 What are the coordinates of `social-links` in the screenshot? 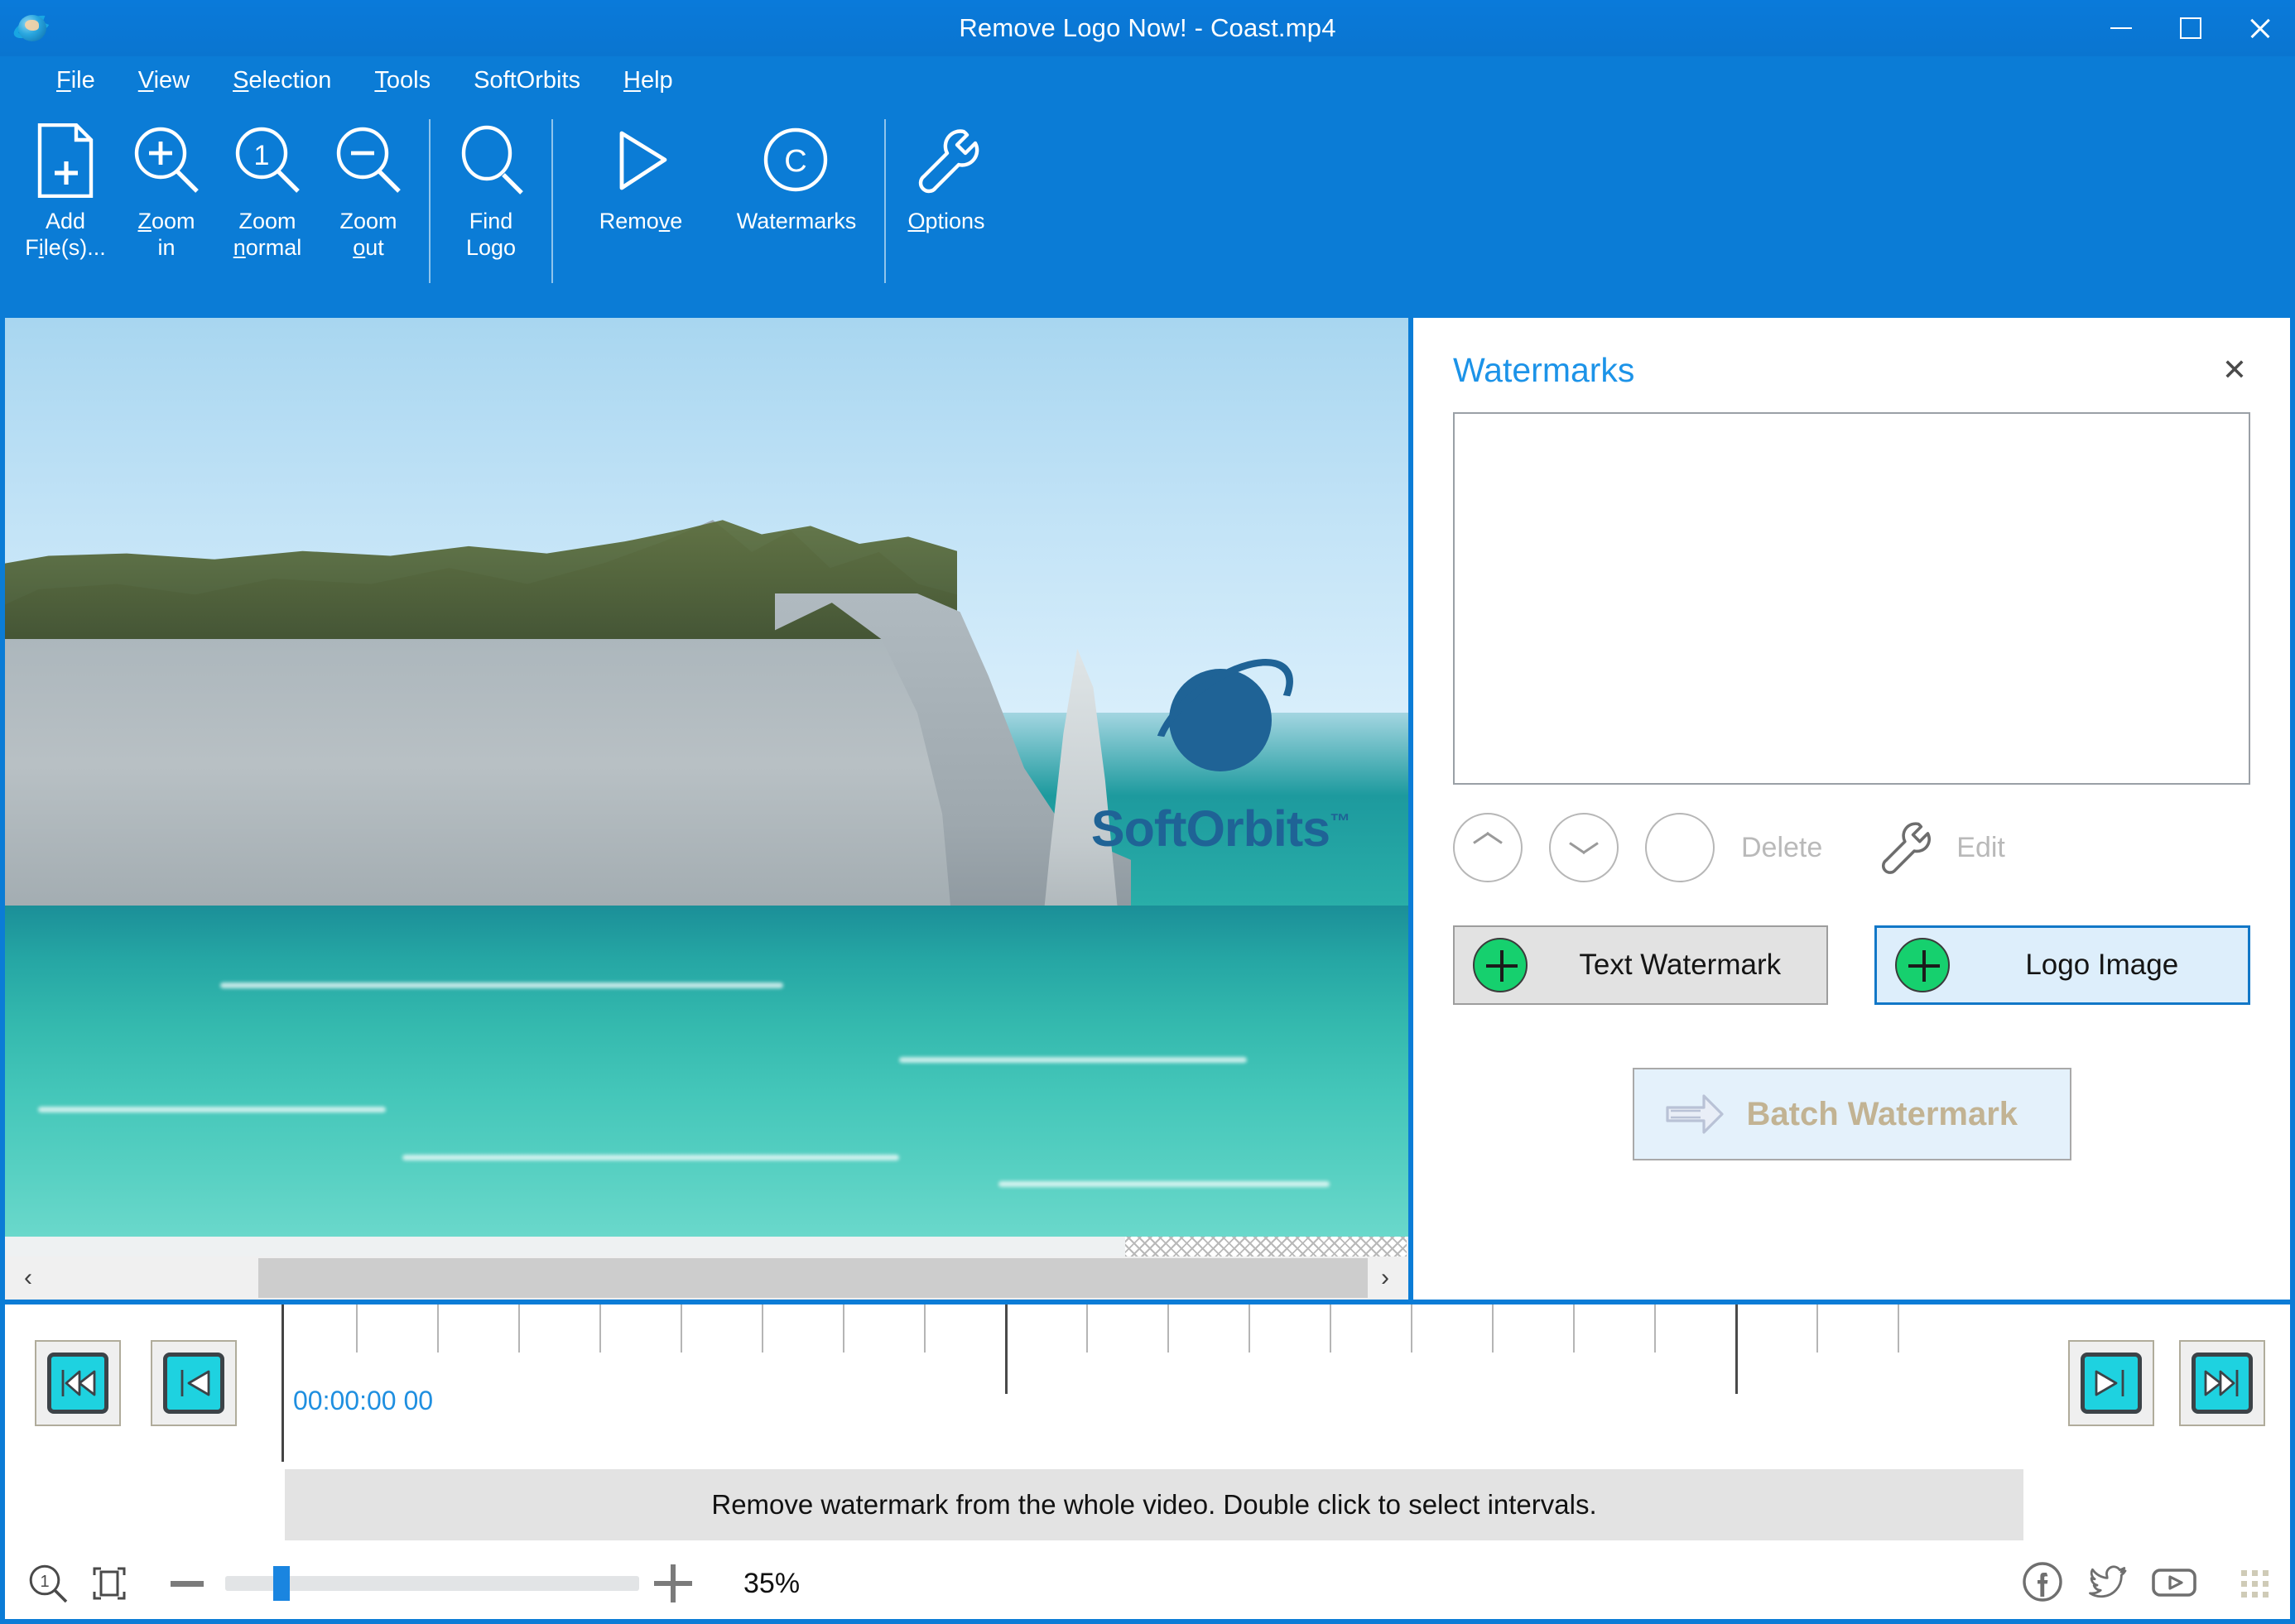 It's located at (2145, 1583).